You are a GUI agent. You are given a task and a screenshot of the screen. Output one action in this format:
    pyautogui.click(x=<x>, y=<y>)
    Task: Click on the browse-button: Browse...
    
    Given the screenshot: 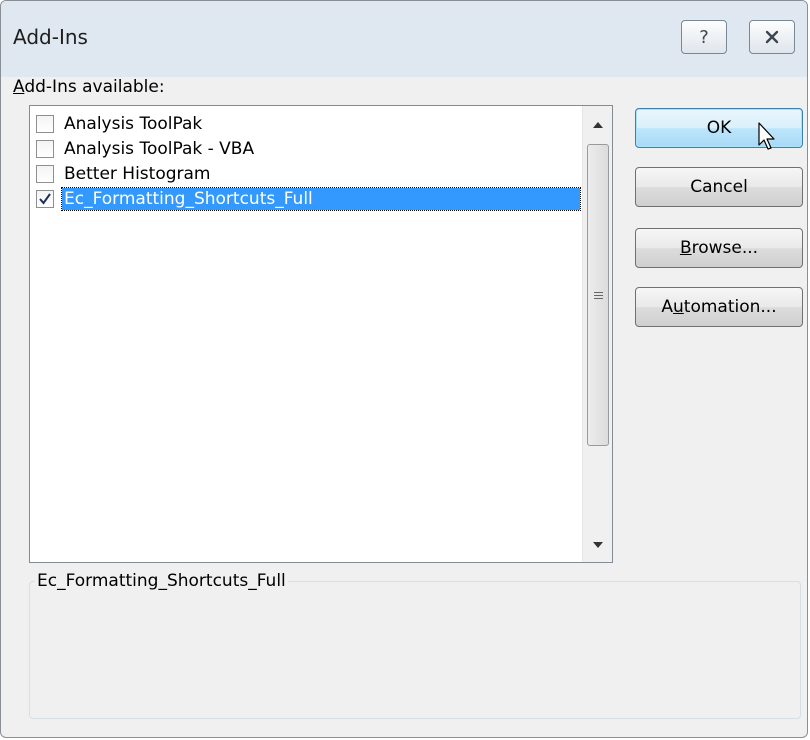 What is the action you would take?
    pyautogui.click(x=719, y=248)
    